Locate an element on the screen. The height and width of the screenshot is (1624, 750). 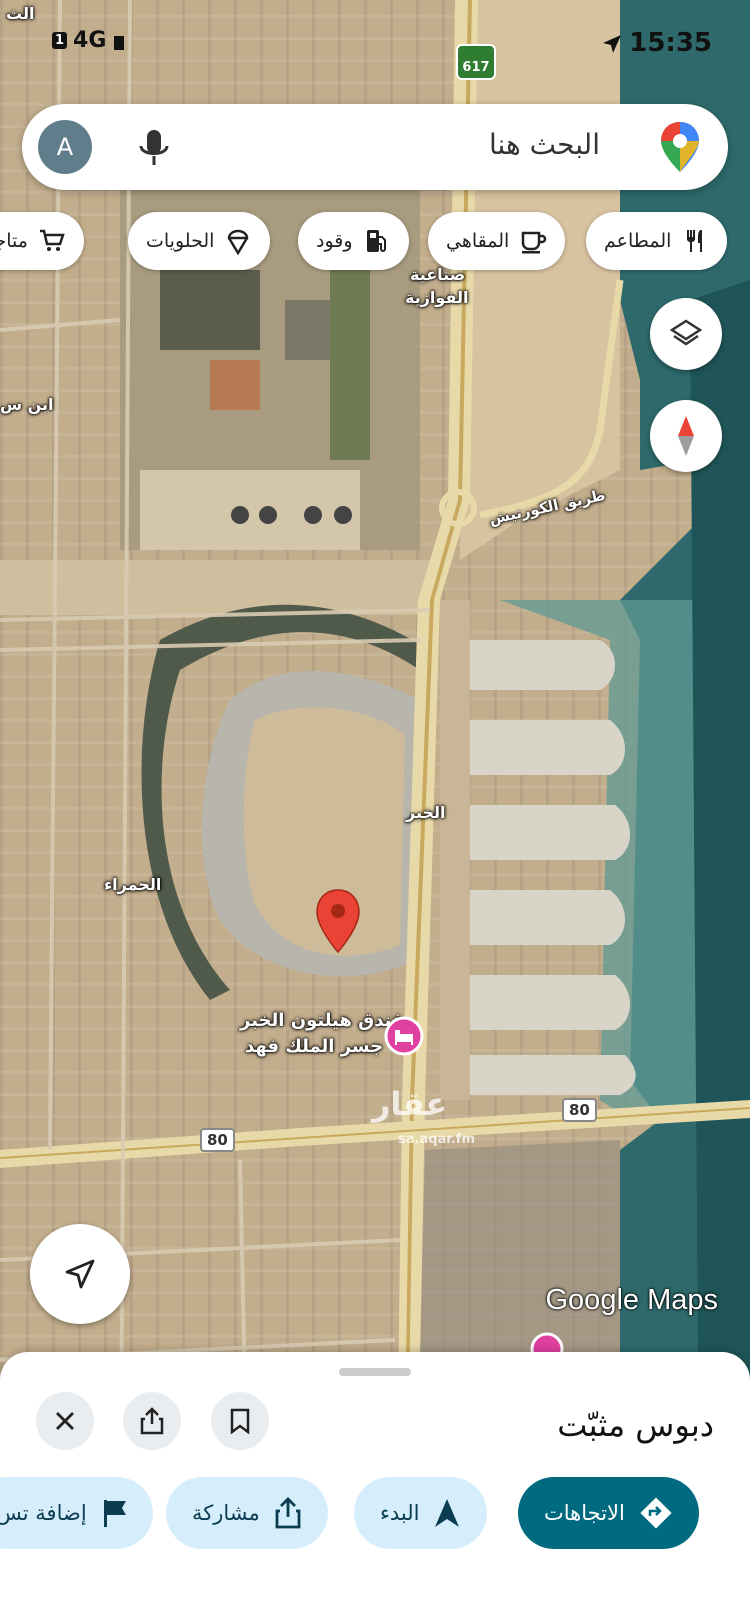
cart-icon is located at coordinates (52, 240).